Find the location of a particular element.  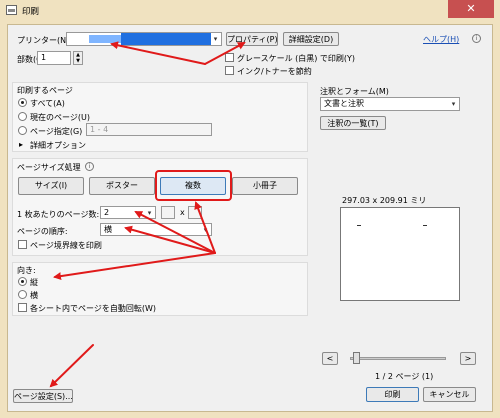

properties-button: プロパティ(P) is located at coordinates (252, 39).